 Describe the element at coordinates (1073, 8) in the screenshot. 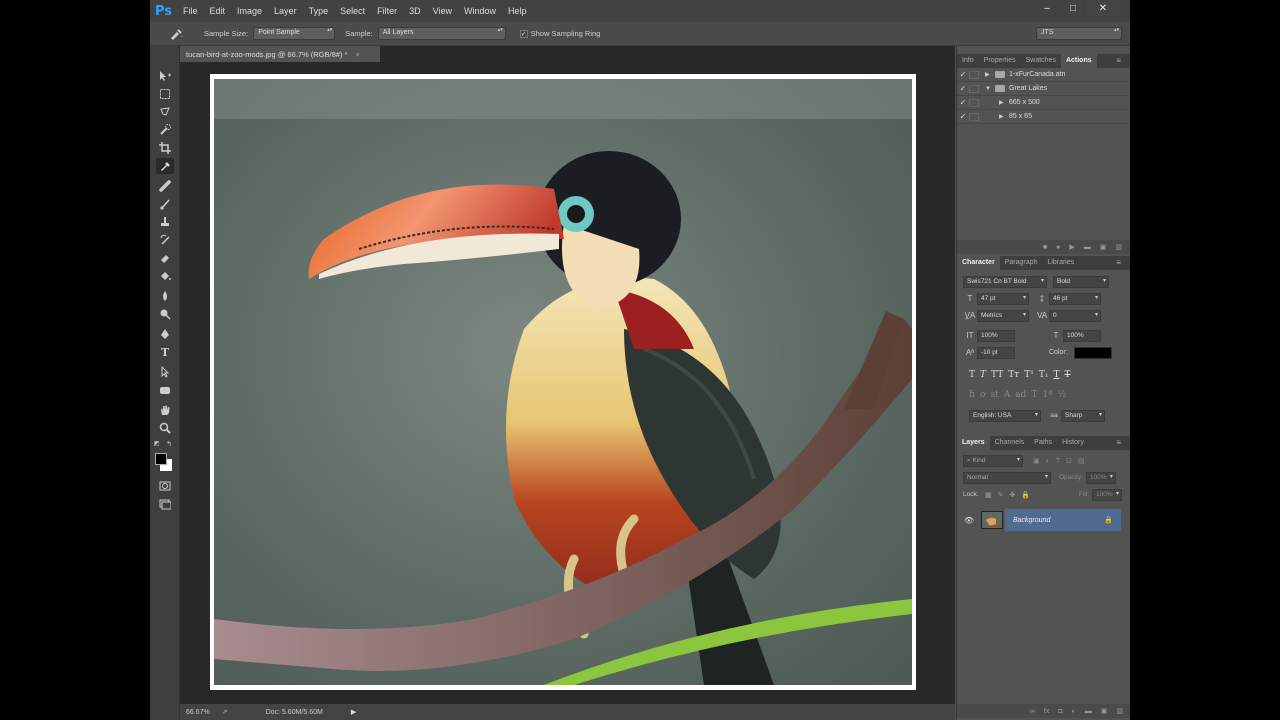

I see `restore-button: □` at that location.